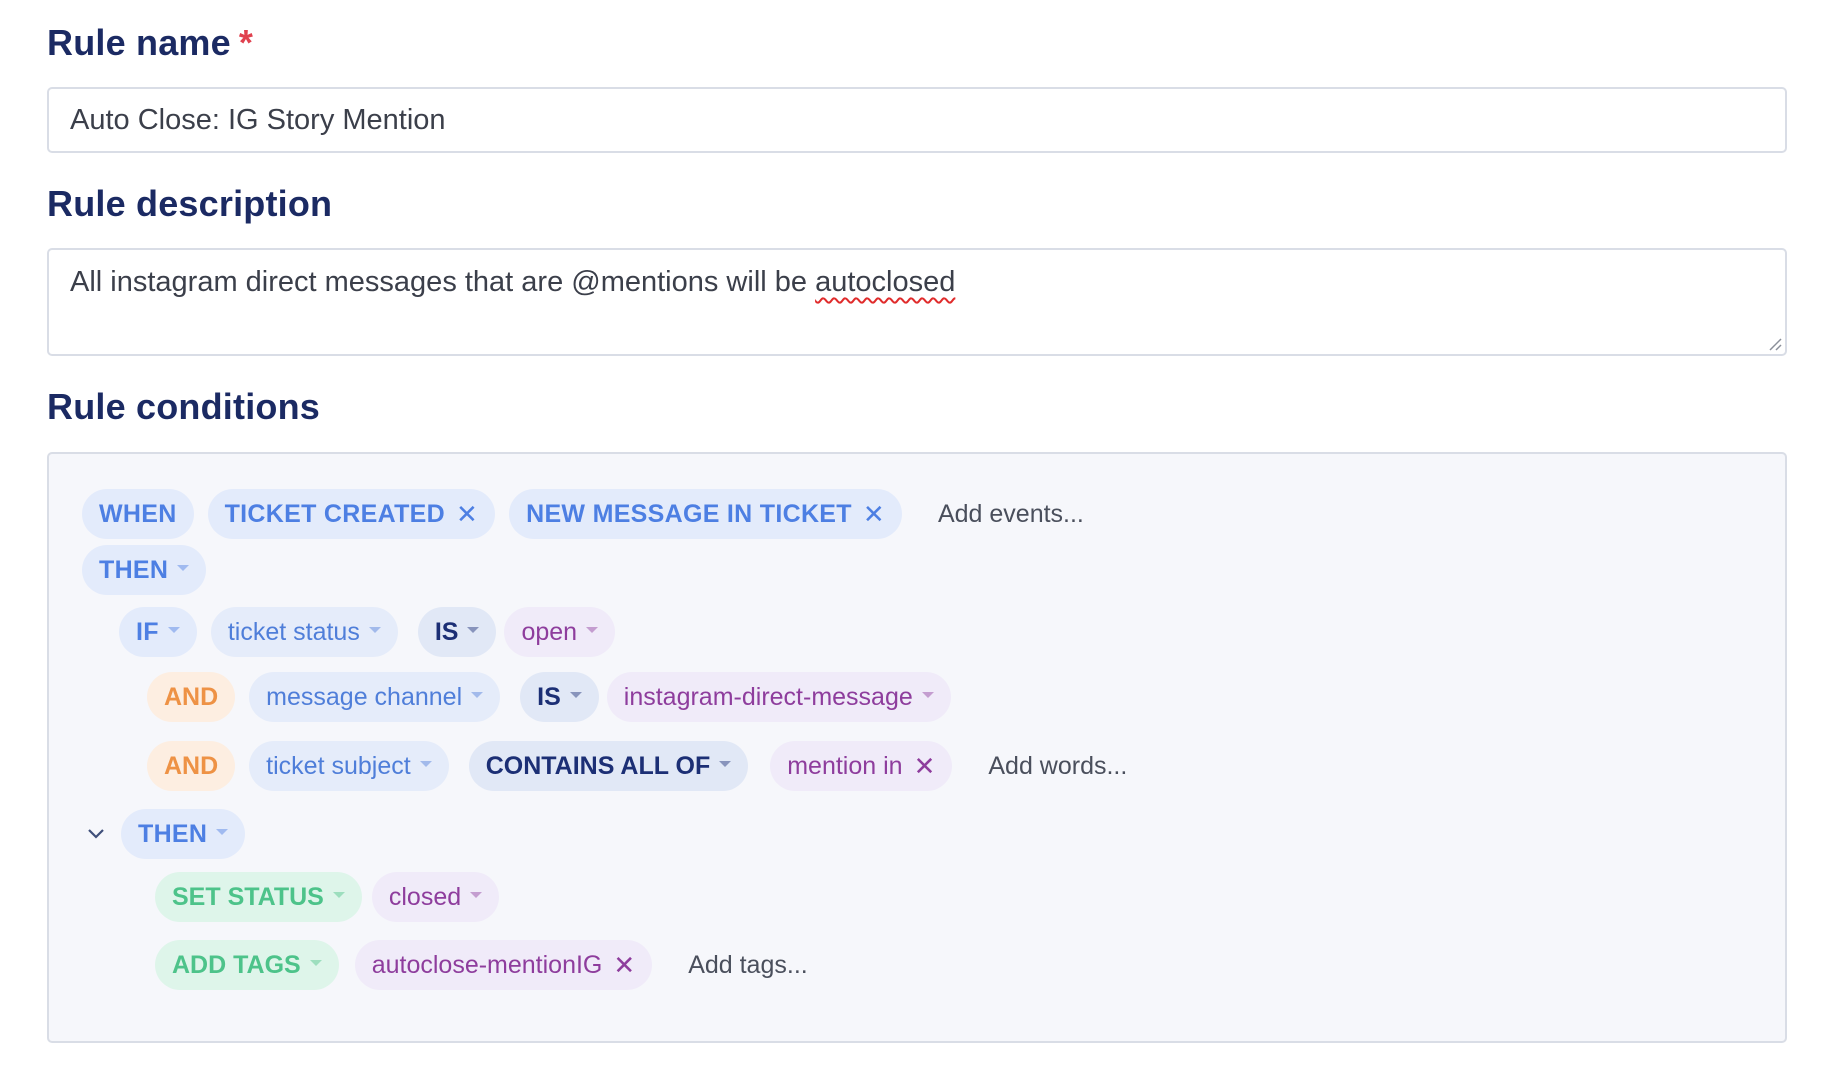 The width and height of the screenshot is (1826, 1065). Describe the element at coordinates (917, 120) in the screenshot. I see `rule-name-input: Auto Close: IG Story Mention` at that location.